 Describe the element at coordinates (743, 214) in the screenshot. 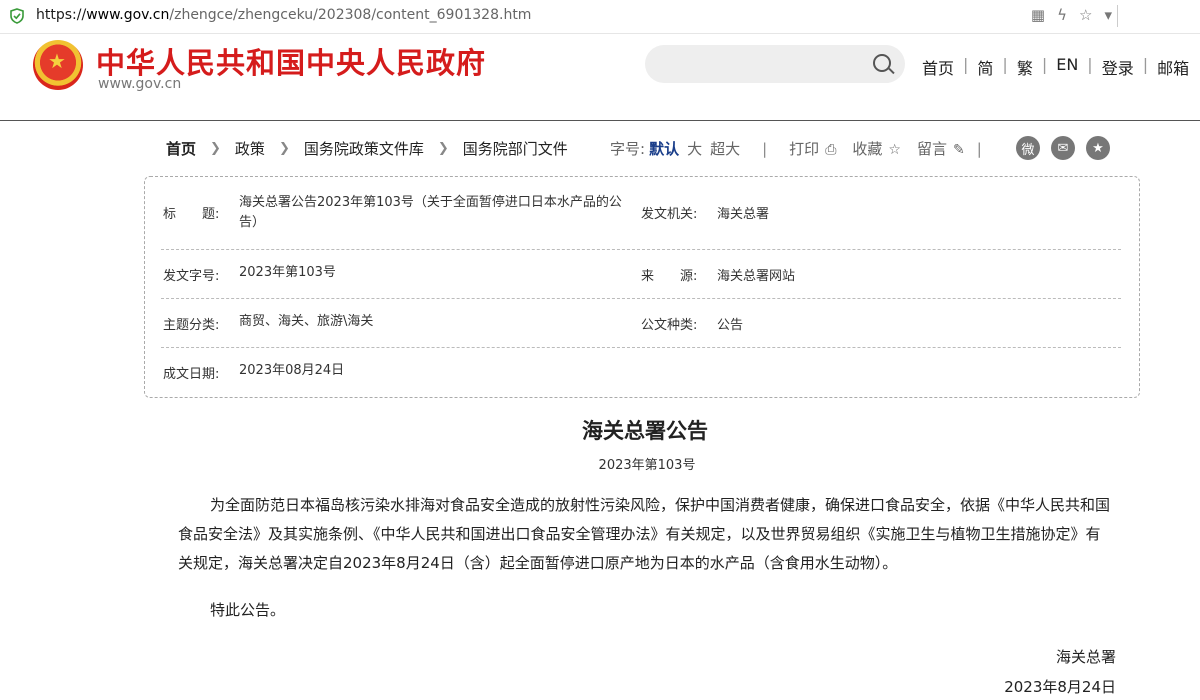

I see `issuer-value: 海关总署` at that location.